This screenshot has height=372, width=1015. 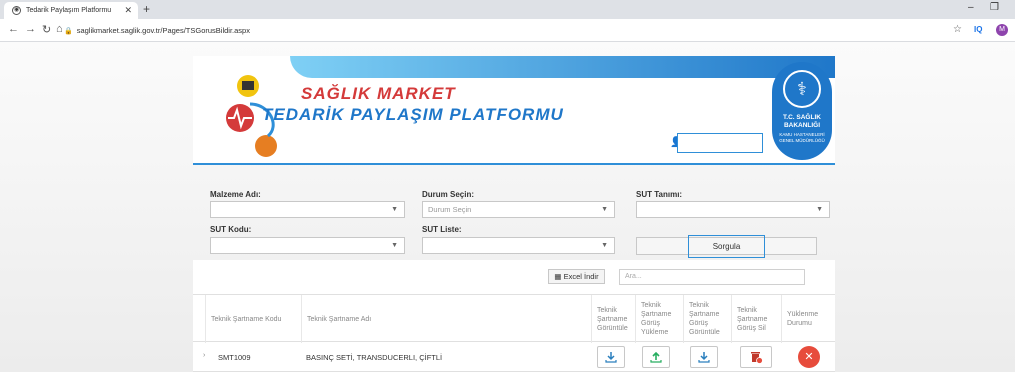 I want to click on excel-download-button: ▦ Excel İndir, so click(x=576, y=276).